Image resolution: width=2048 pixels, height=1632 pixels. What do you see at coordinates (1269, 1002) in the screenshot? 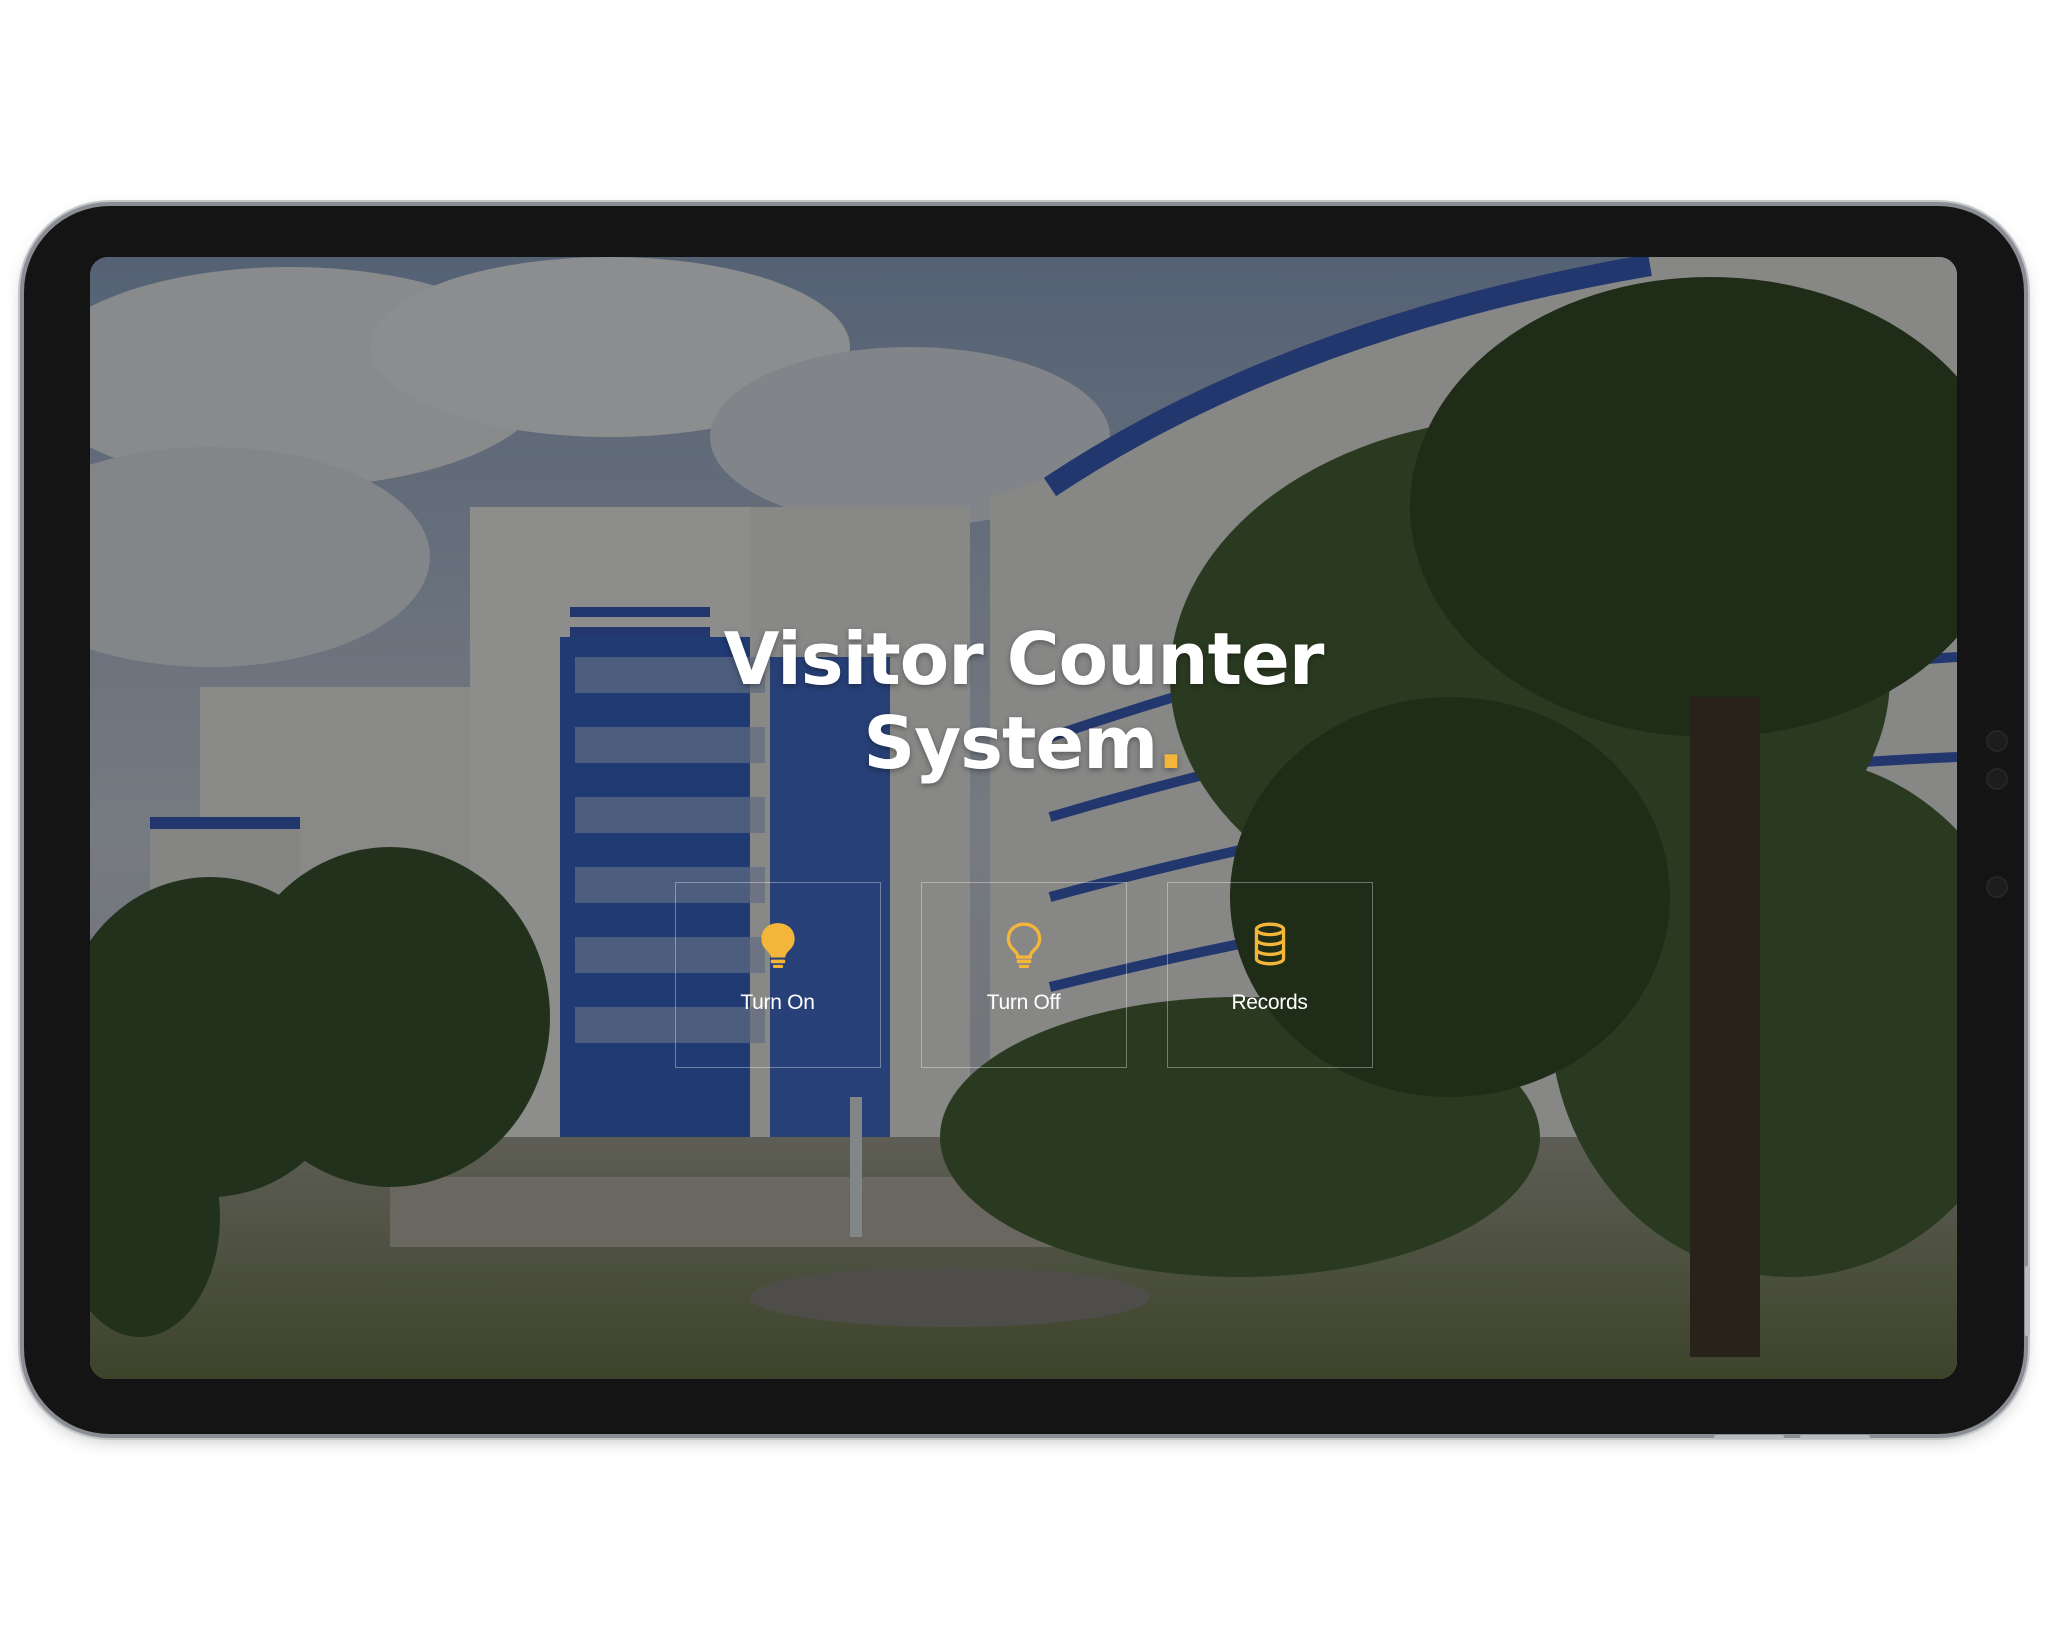
I see `records-label: Records` at bounding box center [1269, 1002].